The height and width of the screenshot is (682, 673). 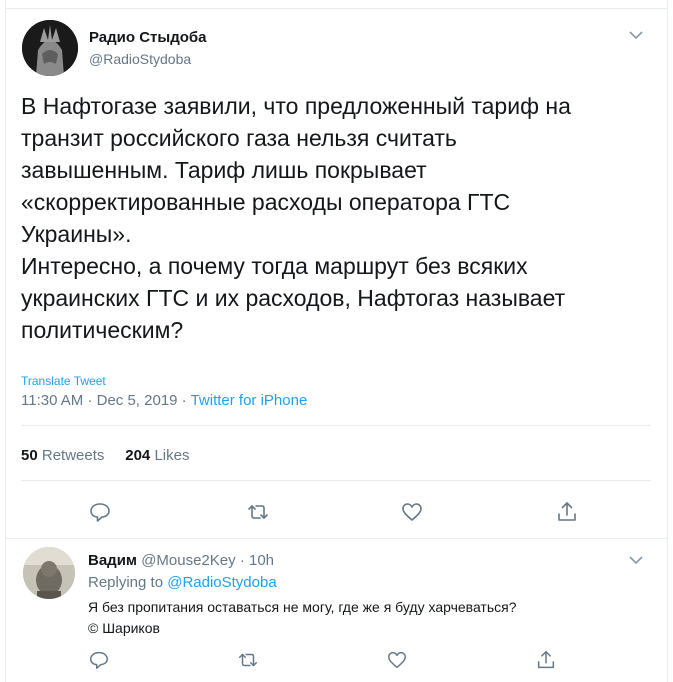 What do you see at coordinates (52, 400) in the screenshot?
I see `tweet-time: 11:30 AM` at bounding box center [52, 400].